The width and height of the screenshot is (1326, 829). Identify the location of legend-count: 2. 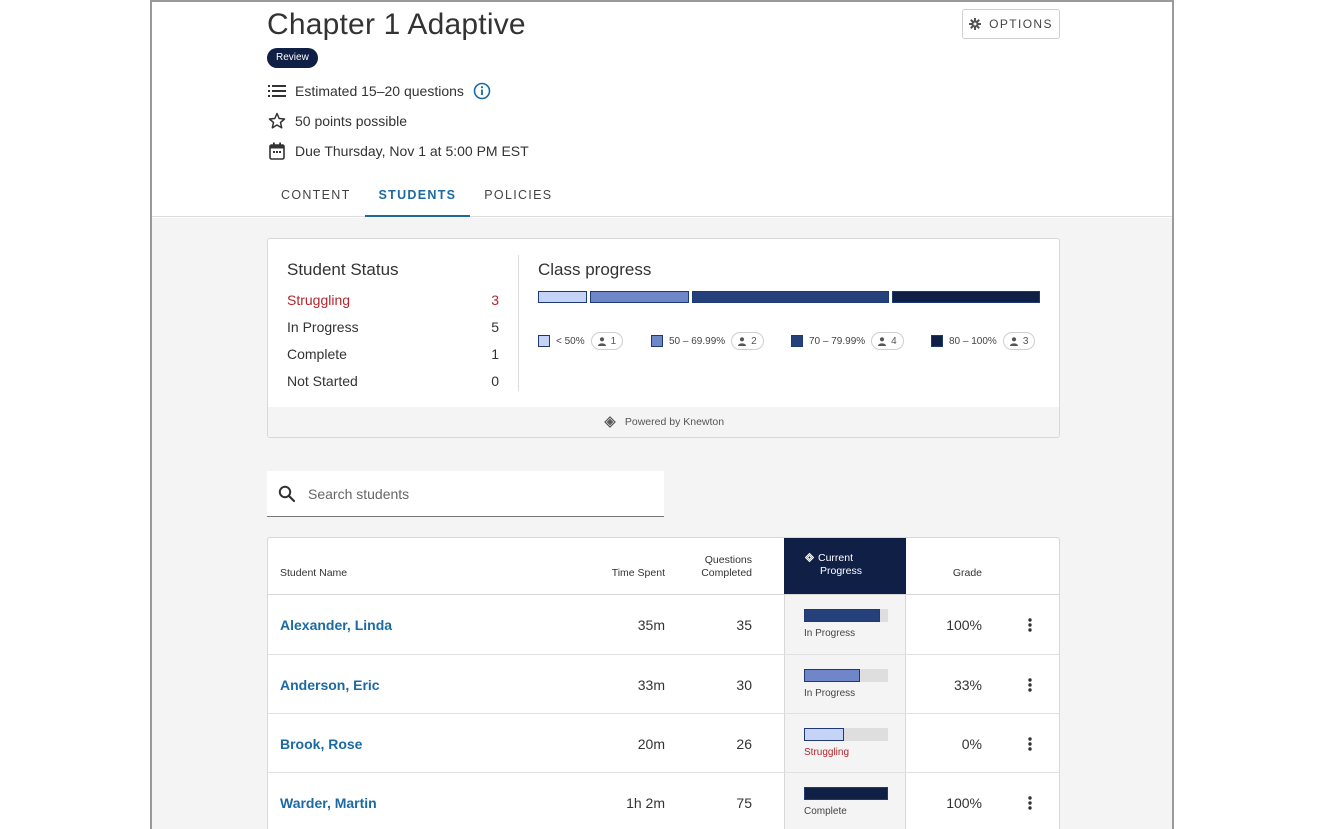
(754, 341).